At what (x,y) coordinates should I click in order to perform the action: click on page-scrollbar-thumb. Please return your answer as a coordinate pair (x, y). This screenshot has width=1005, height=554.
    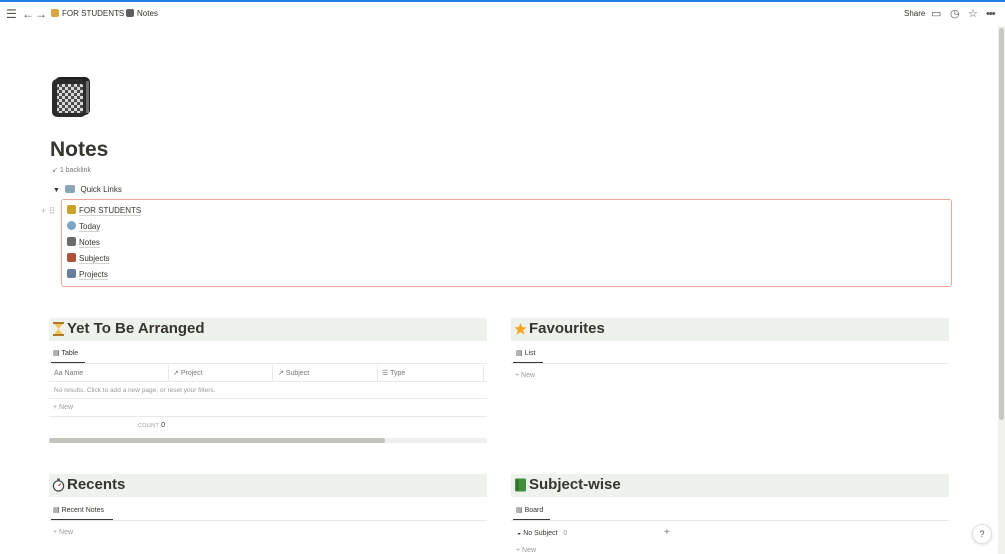
    Looking at the image, I should click on (1001, 224).